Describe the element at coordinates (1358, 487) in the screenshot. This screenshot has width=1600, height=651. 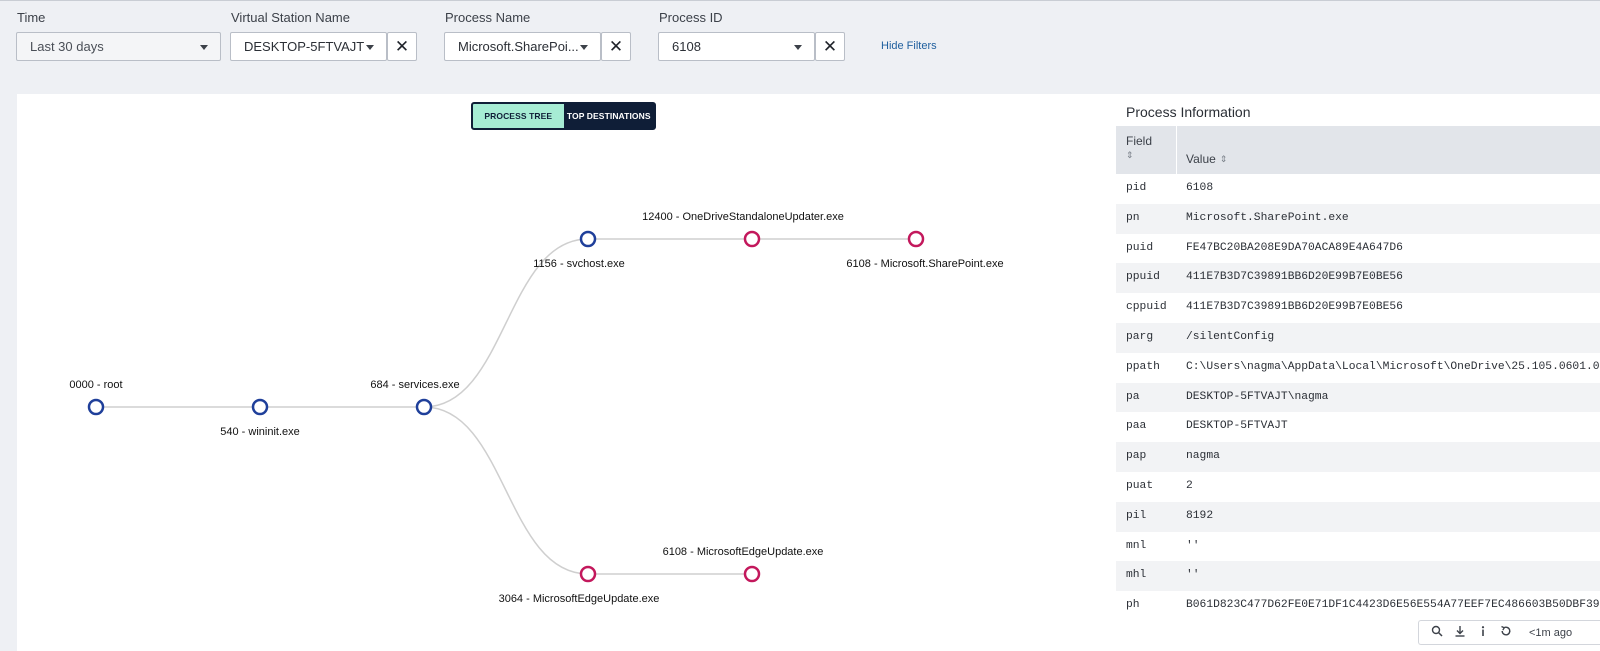
I see `table-row: puat 2` at that location.